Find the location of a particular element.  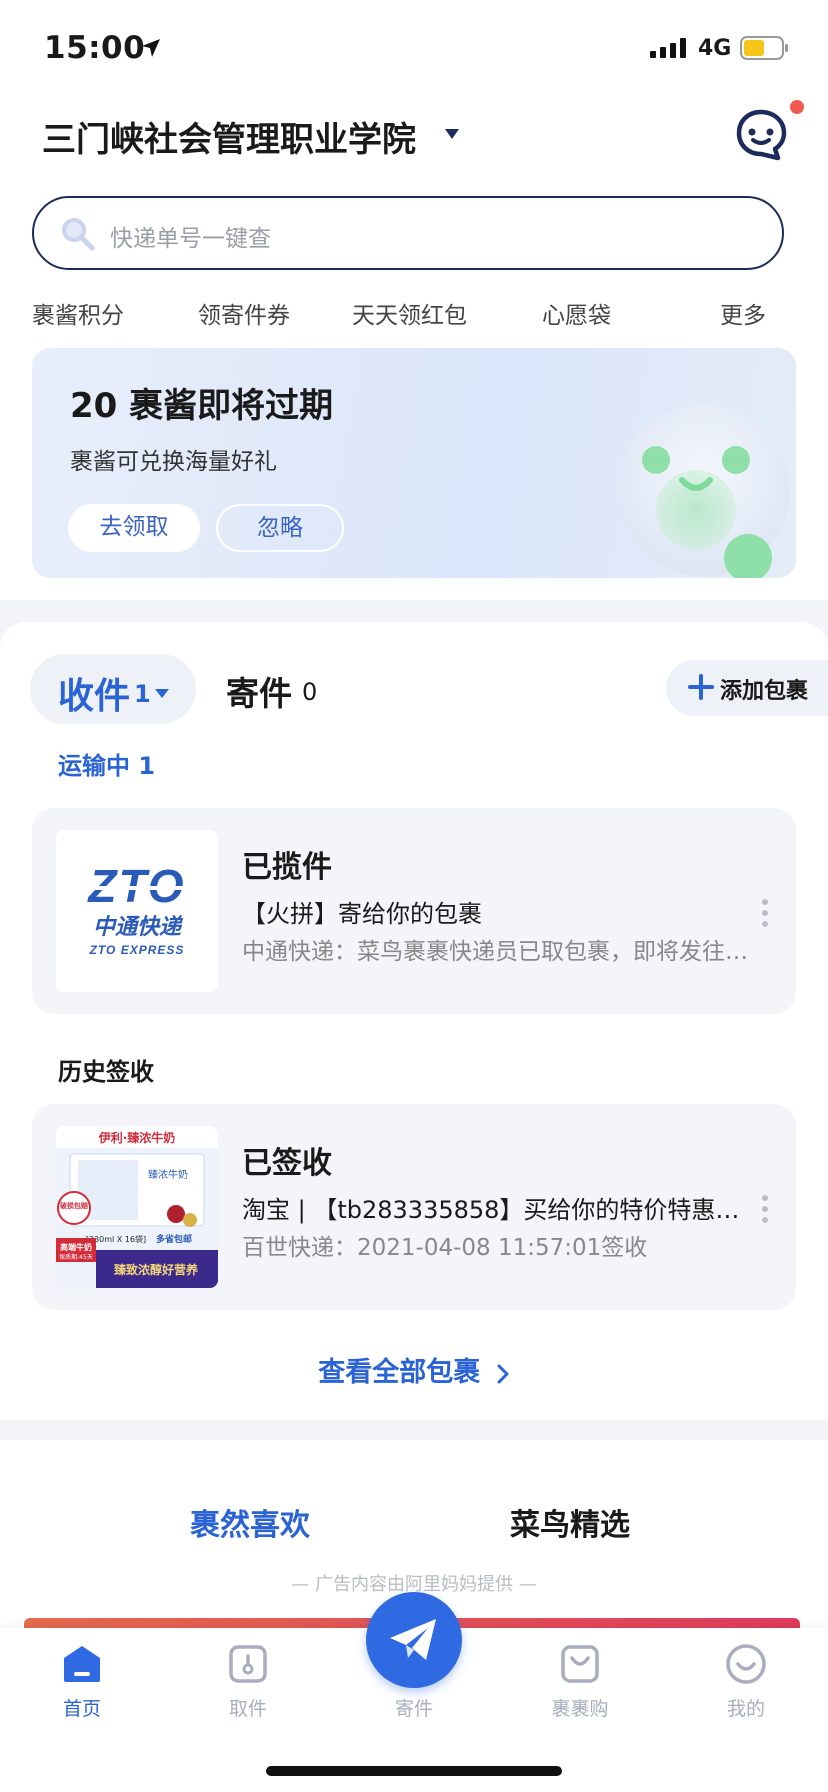

chevron-right-icon is located at coordinates (503, 1373).